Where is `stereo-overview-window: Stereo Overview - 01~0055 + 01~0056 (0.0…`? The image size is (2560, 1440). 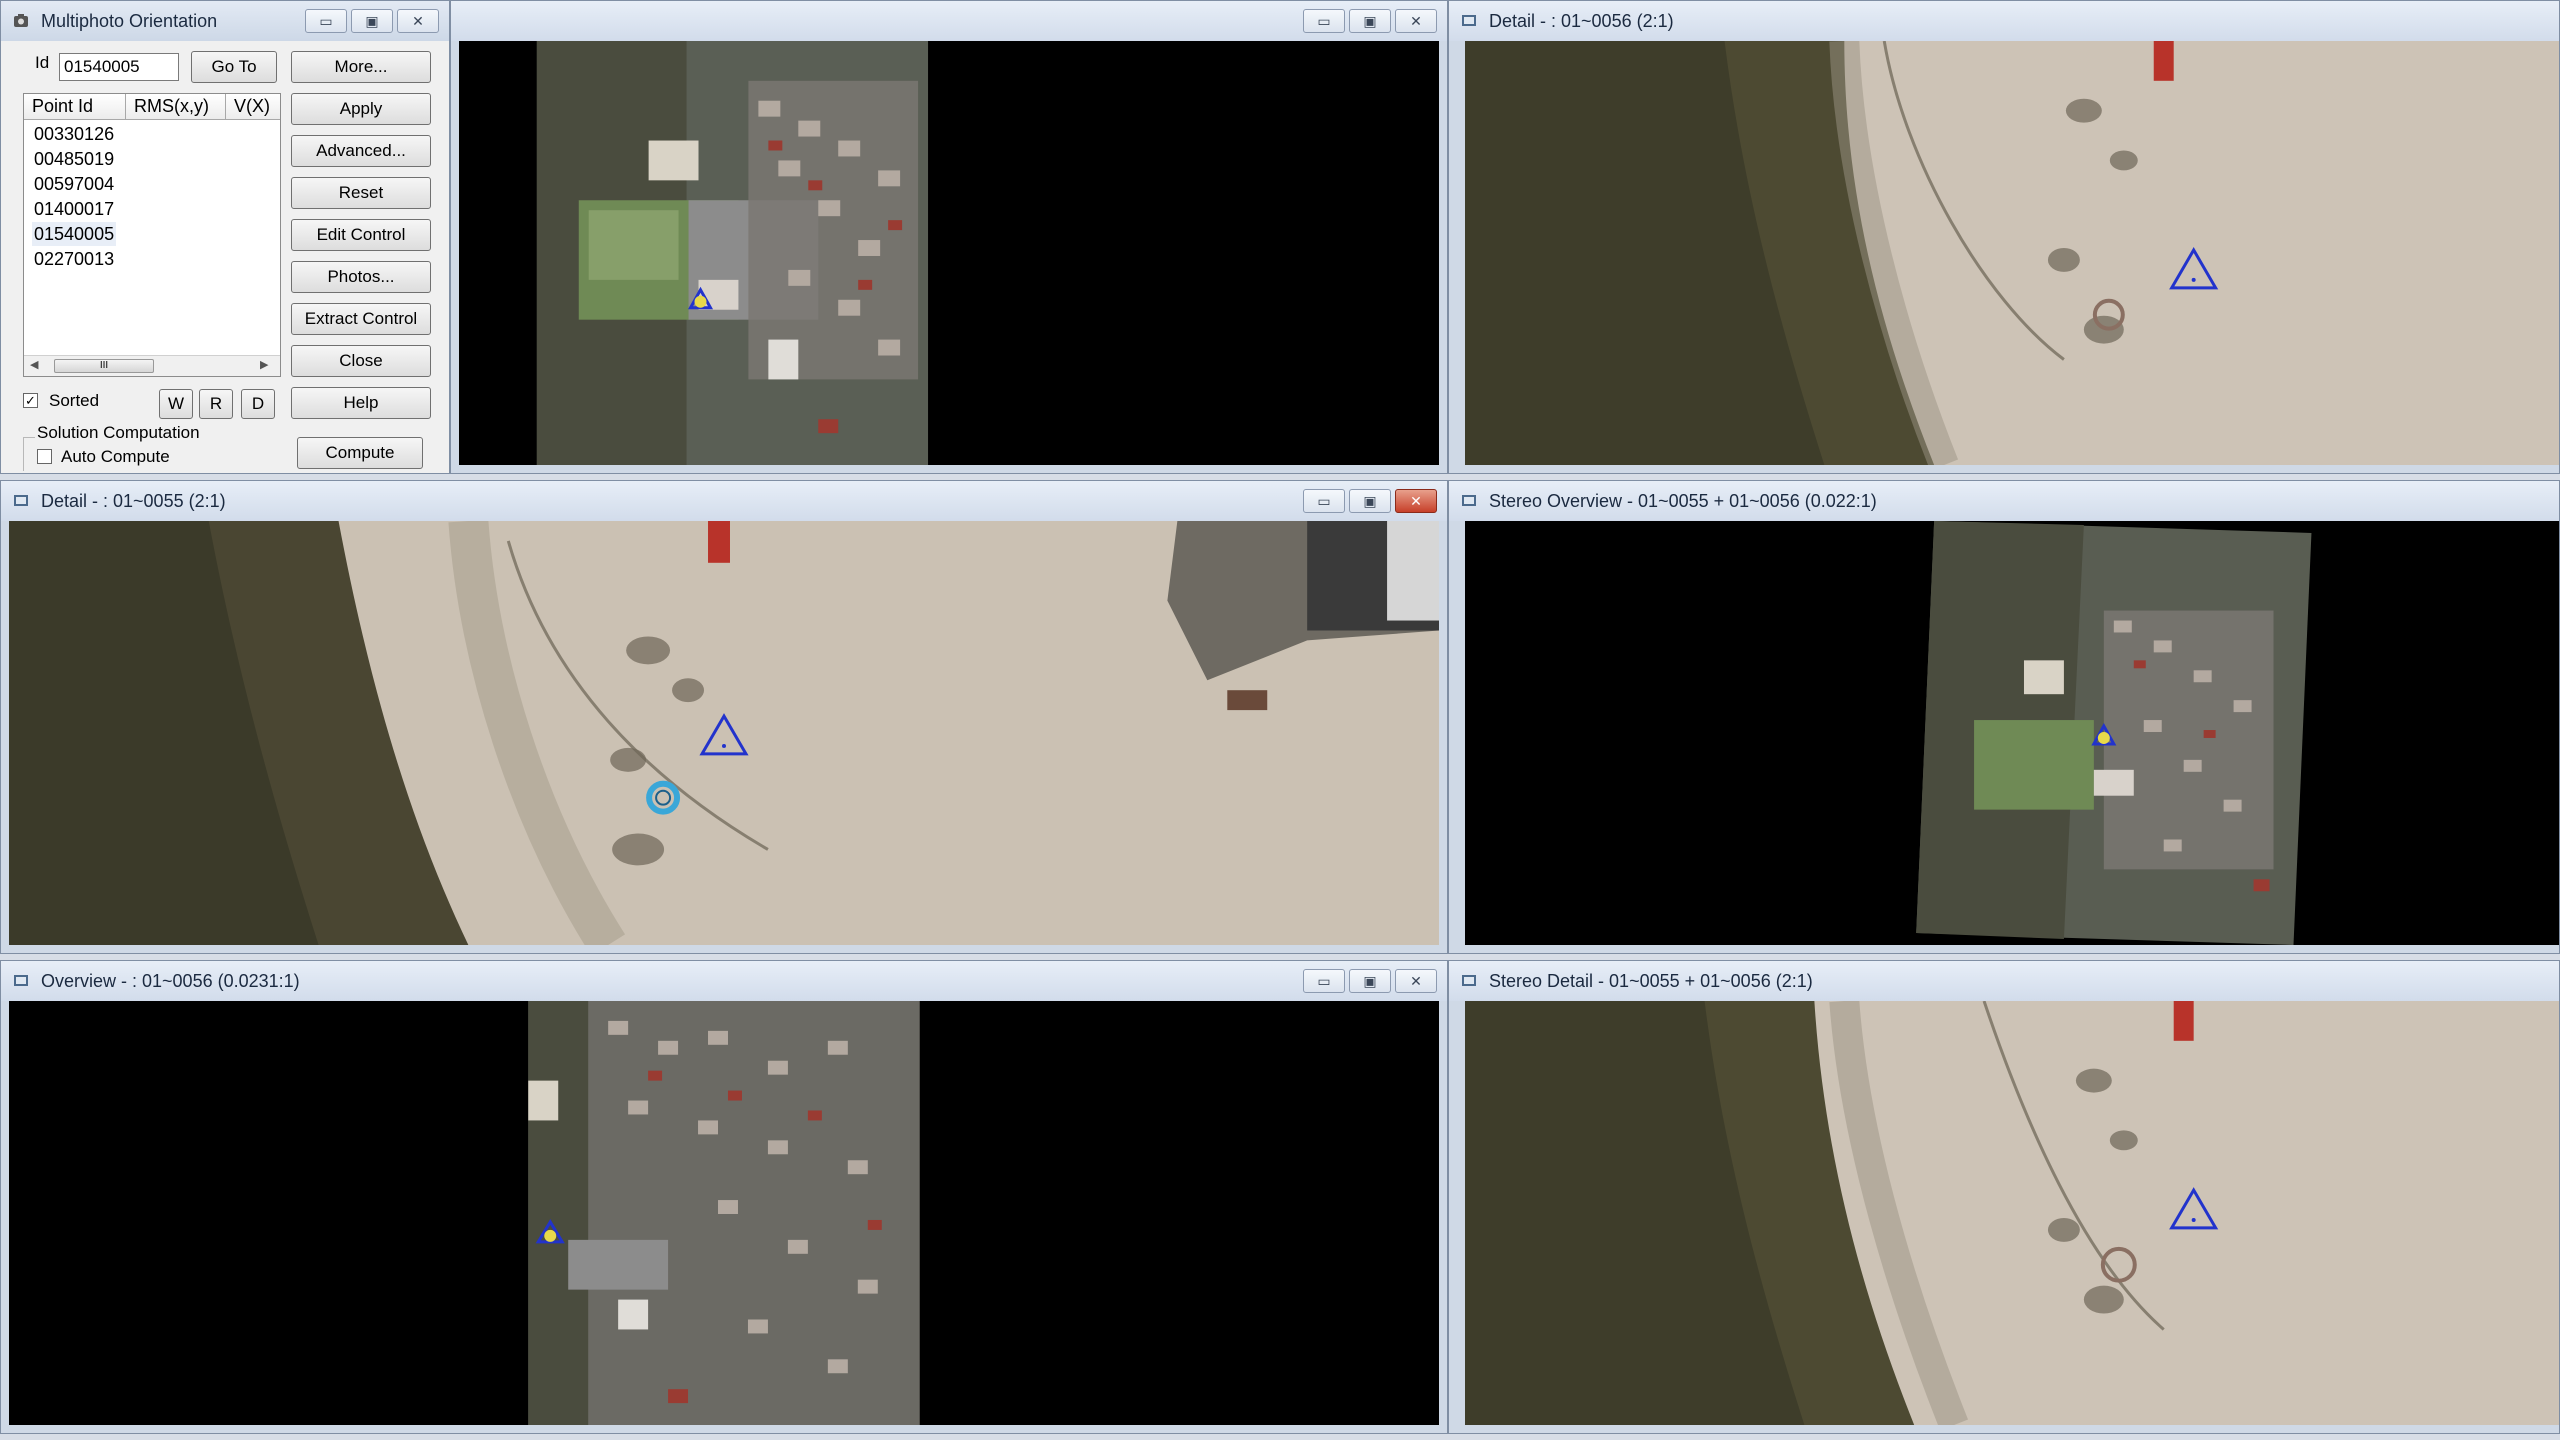 stereo-overview-window: Stereo Overview - 01~0055 + 01~0056 (0.0… is located at coordinates (2004, 717).